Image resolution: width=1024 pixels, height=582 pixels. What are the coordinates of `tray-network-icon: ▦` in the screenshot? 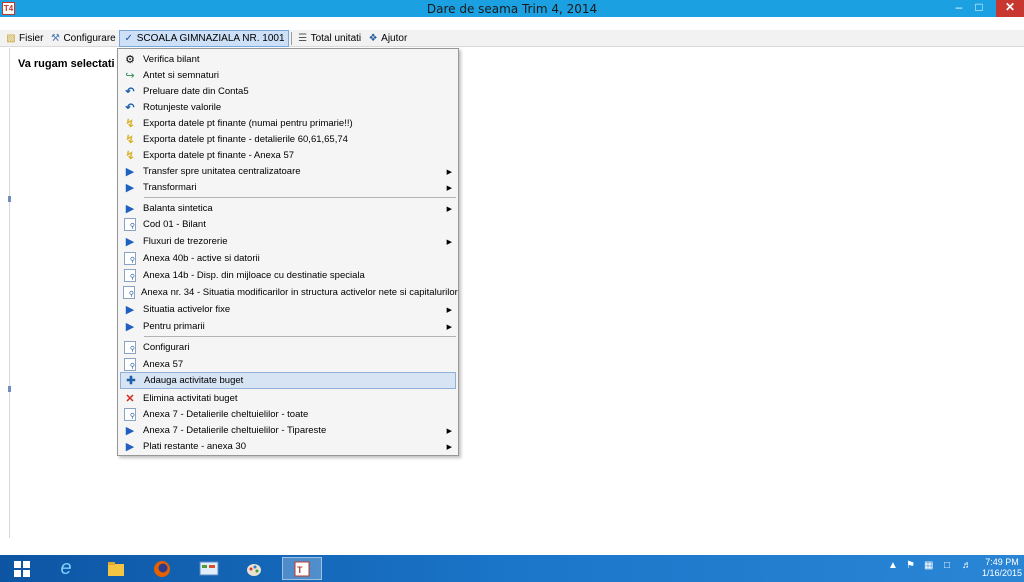 It's located at (928, 565).